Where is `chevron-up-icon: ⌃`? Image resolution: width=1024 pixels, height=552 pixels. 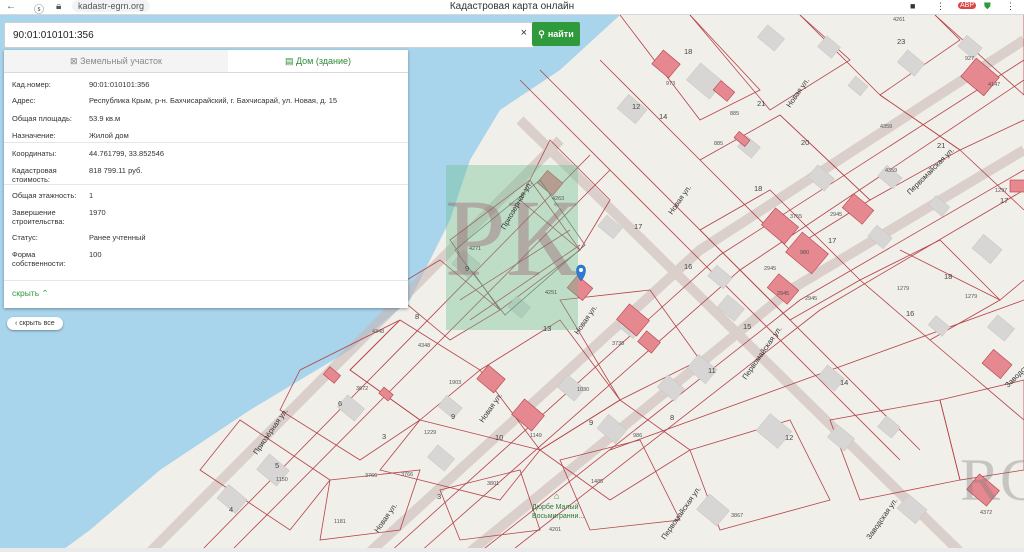 chevron-up-icon: ⌃ is located at coordinates (45, 293).